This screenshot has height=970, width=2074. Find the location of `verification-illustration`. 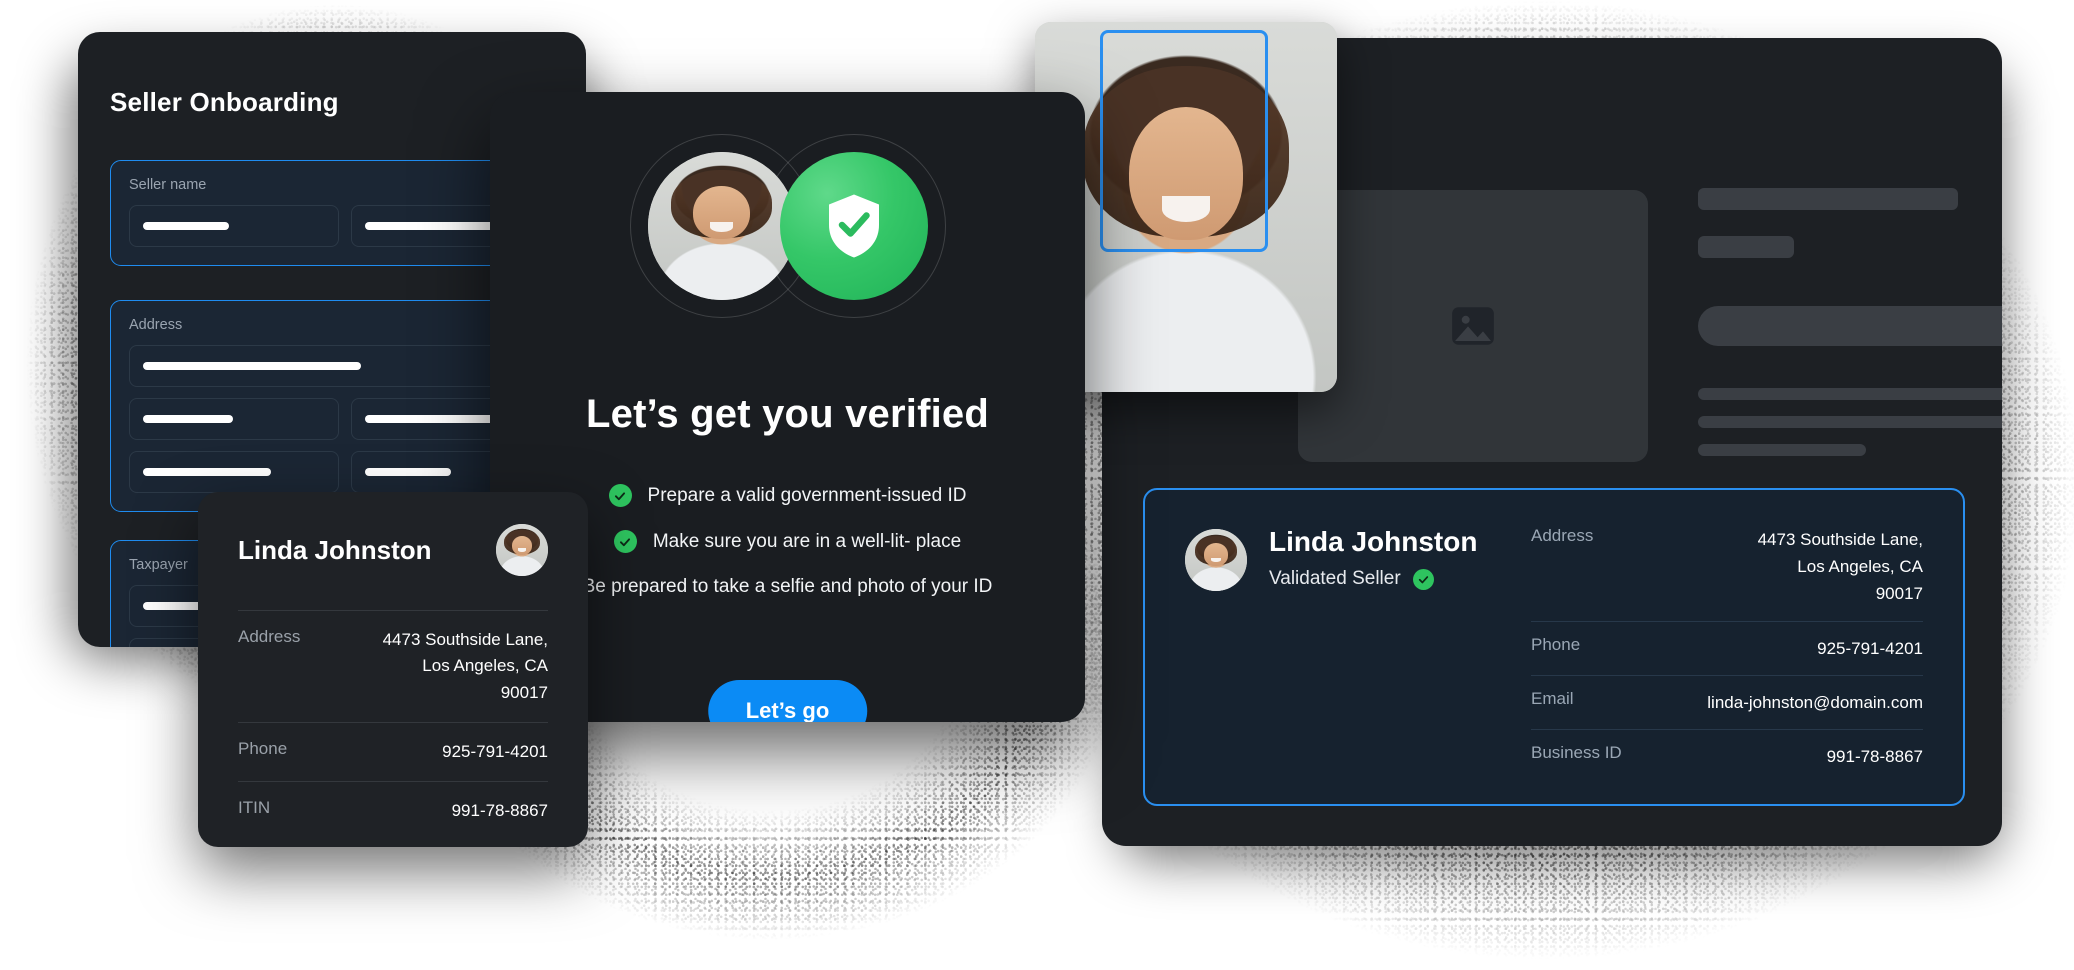

verification-illustration is located at coordinates (787, 226).